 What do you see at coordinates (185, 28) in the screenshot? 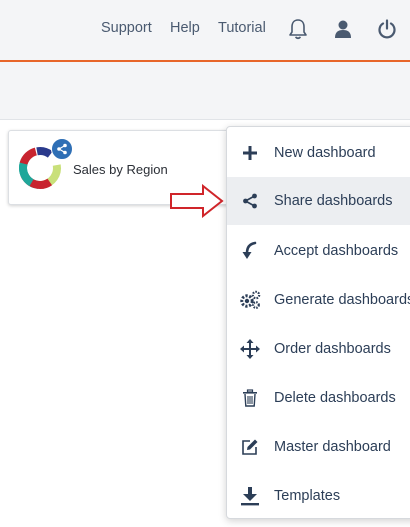
I see `help-link: Help` at bounding box center [185, 28].